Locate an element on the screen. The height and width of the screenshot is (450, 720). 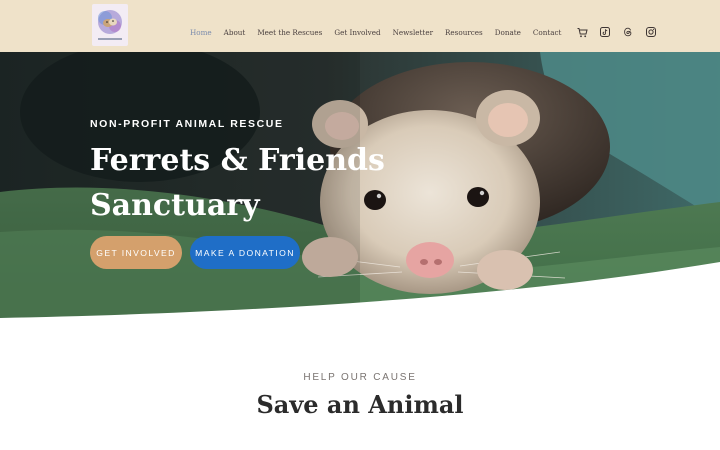
nav-contact: Contact is located at coordinates (547, 32).